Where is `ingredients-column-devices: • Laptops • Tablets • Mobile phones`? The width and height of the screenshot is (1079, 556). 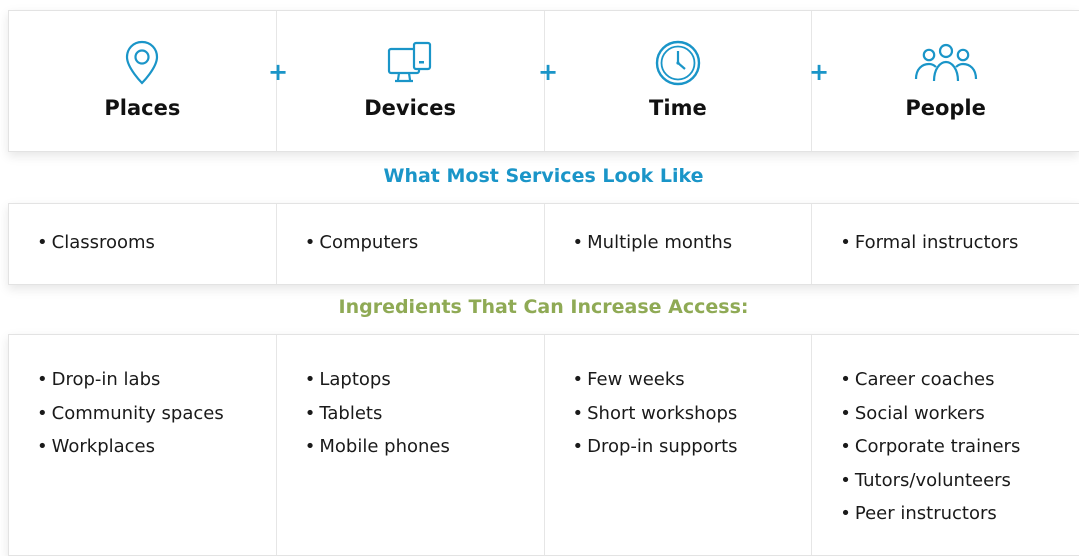 ingredients-column-devices: • Laptops • Tablets • Mobile phones is located at coordinates (409, 445).